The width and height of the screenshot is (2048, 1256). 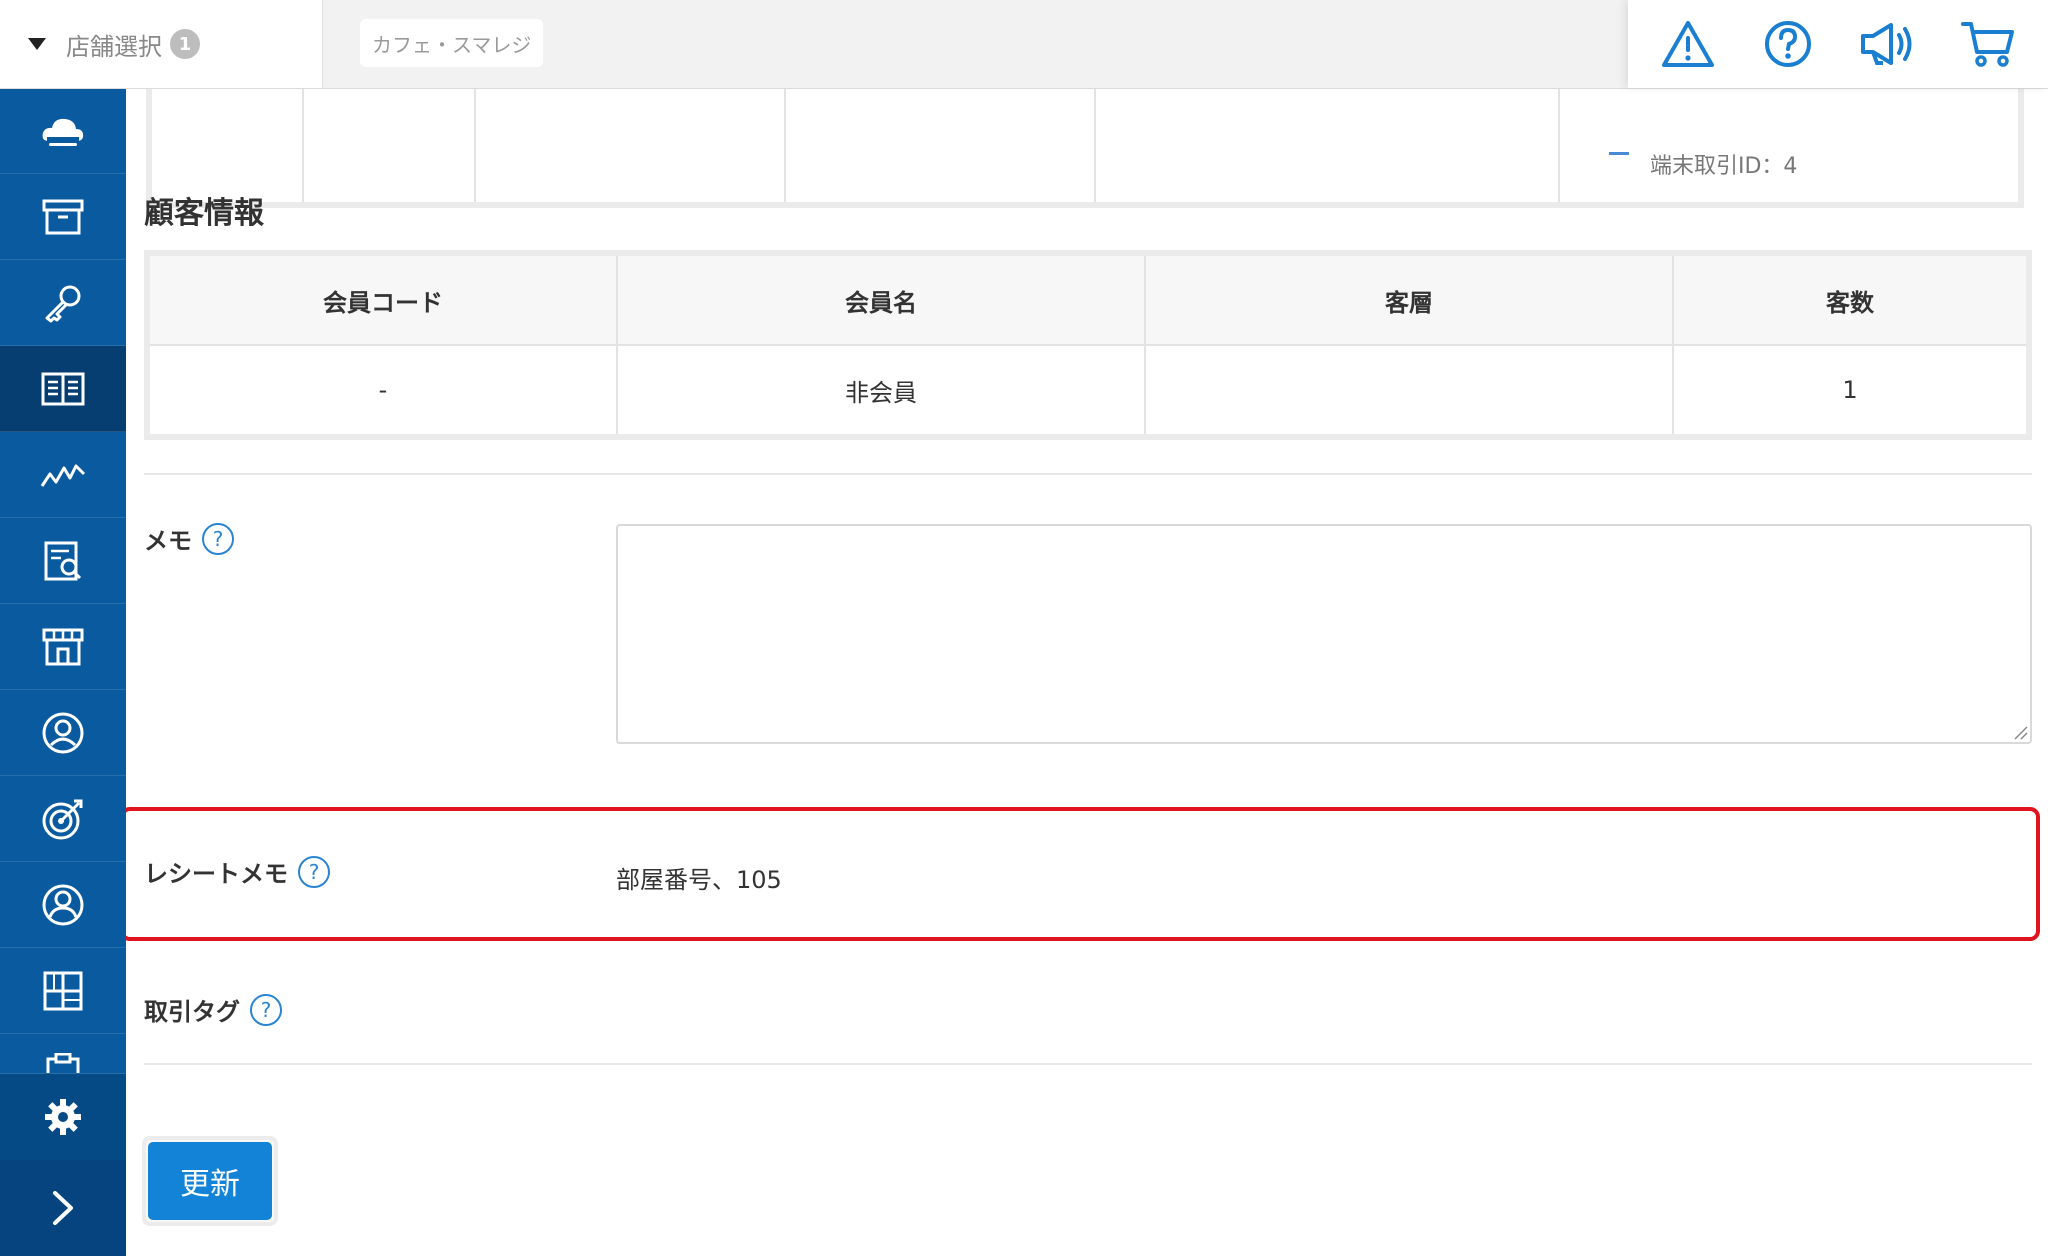 I want to click on sidebar-item-apps, so click(x=63, y=991).